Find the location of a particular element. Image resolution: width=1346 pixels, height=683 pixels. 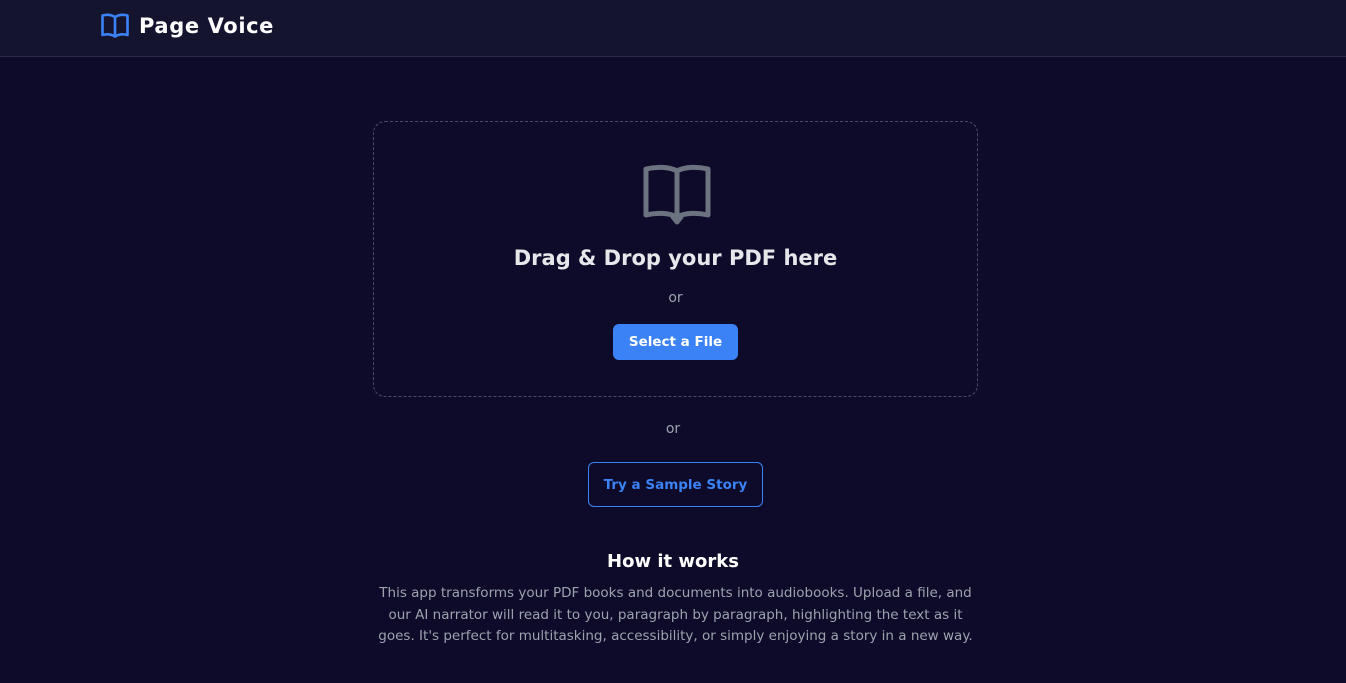

brand-logo: Page Voice is located at coordinates (187, 26).